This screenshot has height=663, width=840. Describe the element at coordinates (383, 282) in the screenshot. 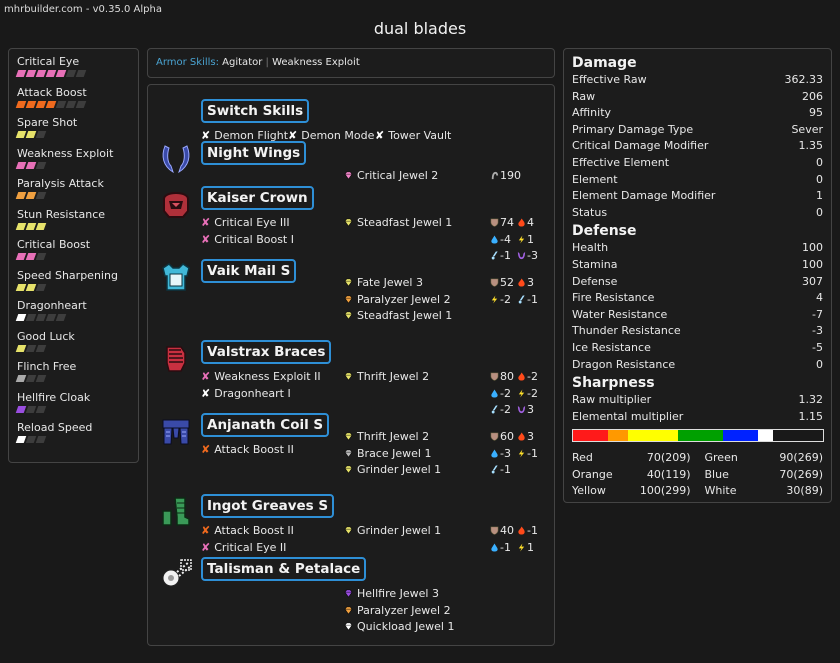

I see `decoration-slot: Fate Jewel 3` at that location.